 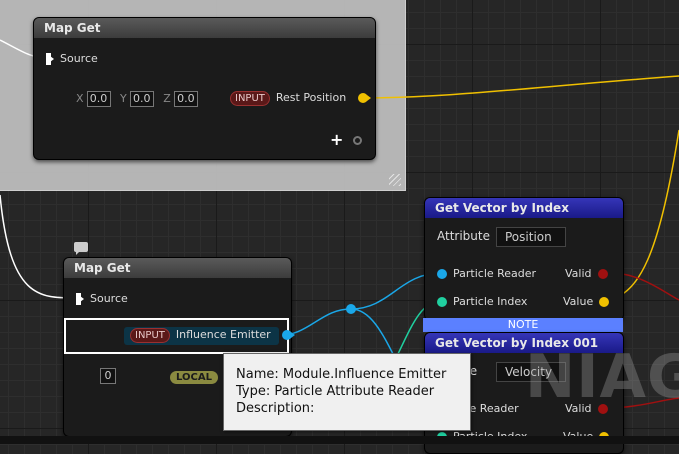 I want to click on particle-index-row: Particle Index, so click(x=482, y=301).